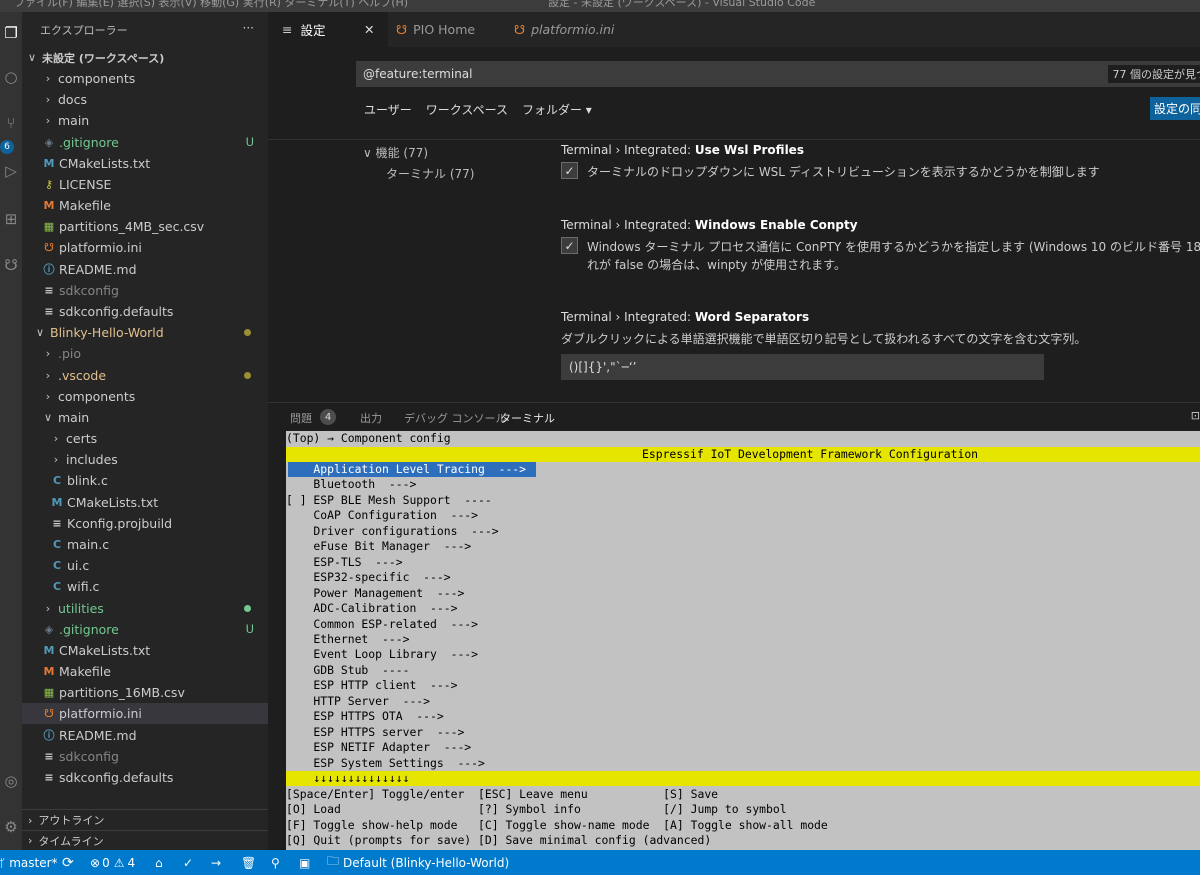  I want to click on sync-icon: ⟳, so click(68, 862).